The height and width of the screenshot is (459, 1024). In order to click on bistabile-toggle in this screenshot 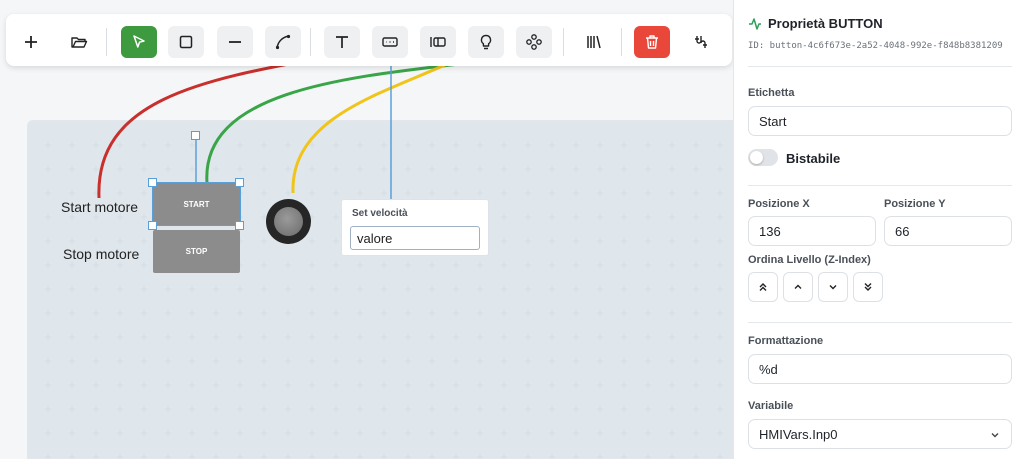, I will do `click(763, 157)`.